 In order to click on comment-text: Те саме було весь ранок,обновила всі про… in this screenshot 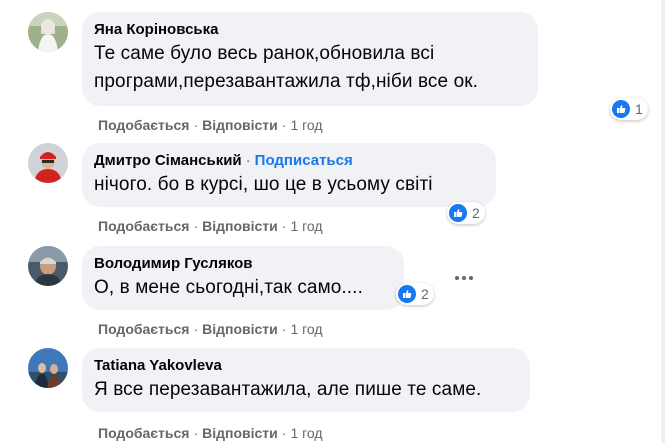, I will do `click(286, 67)`.